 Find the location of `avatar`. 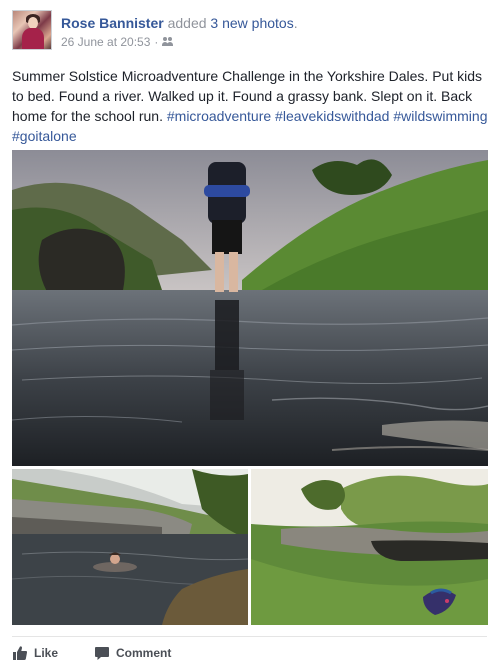

avatar is located at coordinates (32, 30).